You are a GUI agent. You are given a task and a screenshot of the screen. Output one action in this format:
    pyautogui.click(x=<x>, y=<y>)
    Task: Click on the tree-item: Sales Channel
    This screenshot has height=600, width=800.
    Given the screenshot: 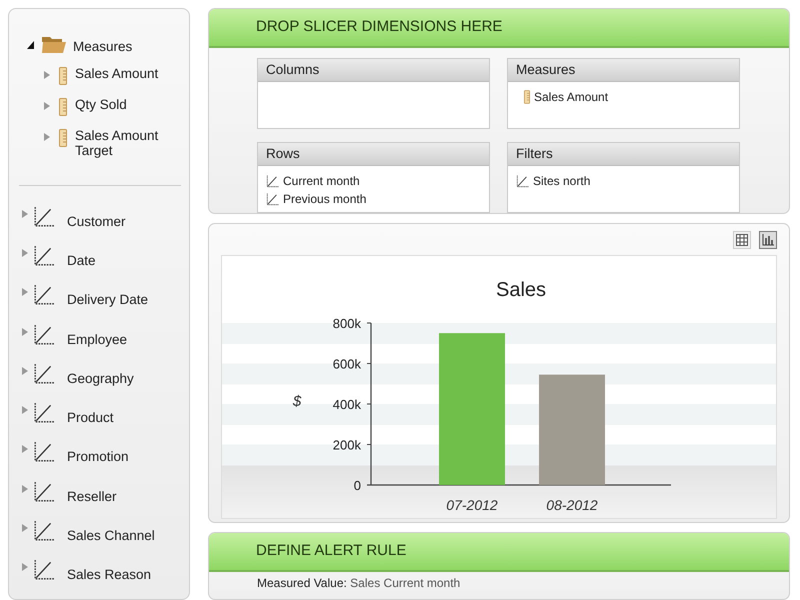 What is the action you would take?
    pyautogui.click(x=111, y=536)
    